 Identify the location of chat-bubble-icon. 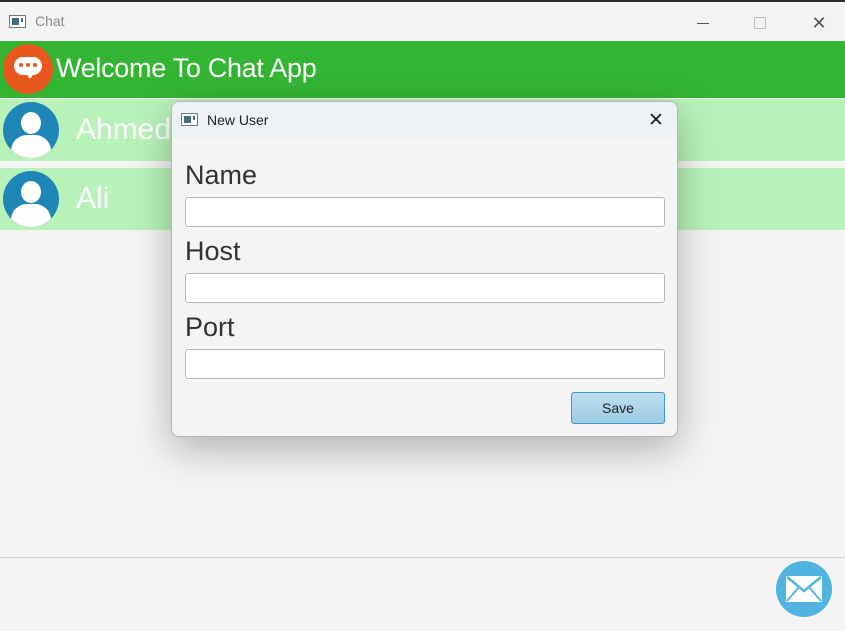
(28, 69).